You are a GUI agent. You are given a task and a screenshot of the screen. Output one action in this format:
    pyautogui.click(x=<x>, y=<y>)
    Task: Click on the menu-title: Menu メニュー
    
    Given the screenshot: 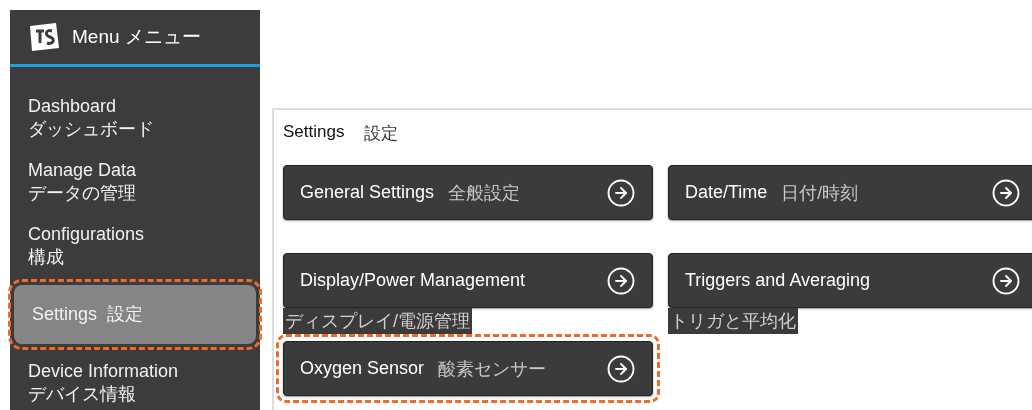 What is the action you would take?
    pyautogui.click(x=136, y=37)
    